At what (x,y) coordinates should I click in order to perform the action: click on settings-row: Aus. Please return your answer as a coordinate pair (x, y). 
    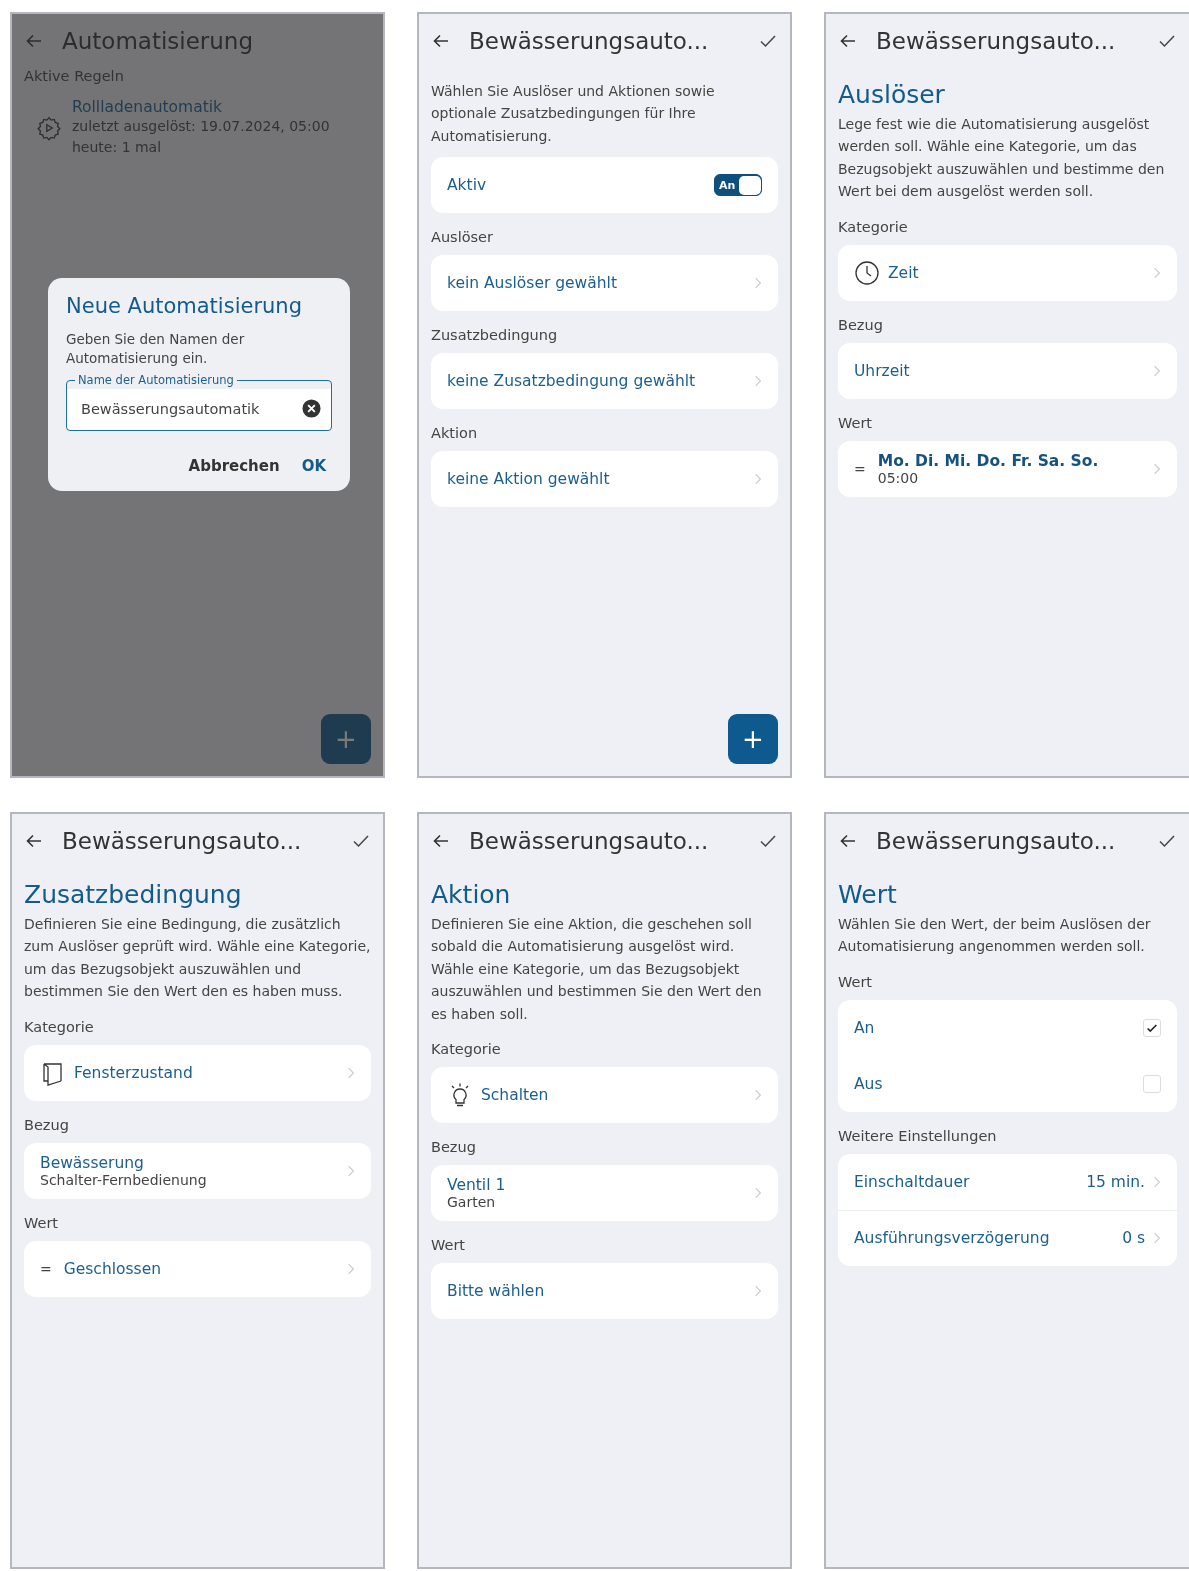
    Looking at the image, I should click on (1007, 1083).